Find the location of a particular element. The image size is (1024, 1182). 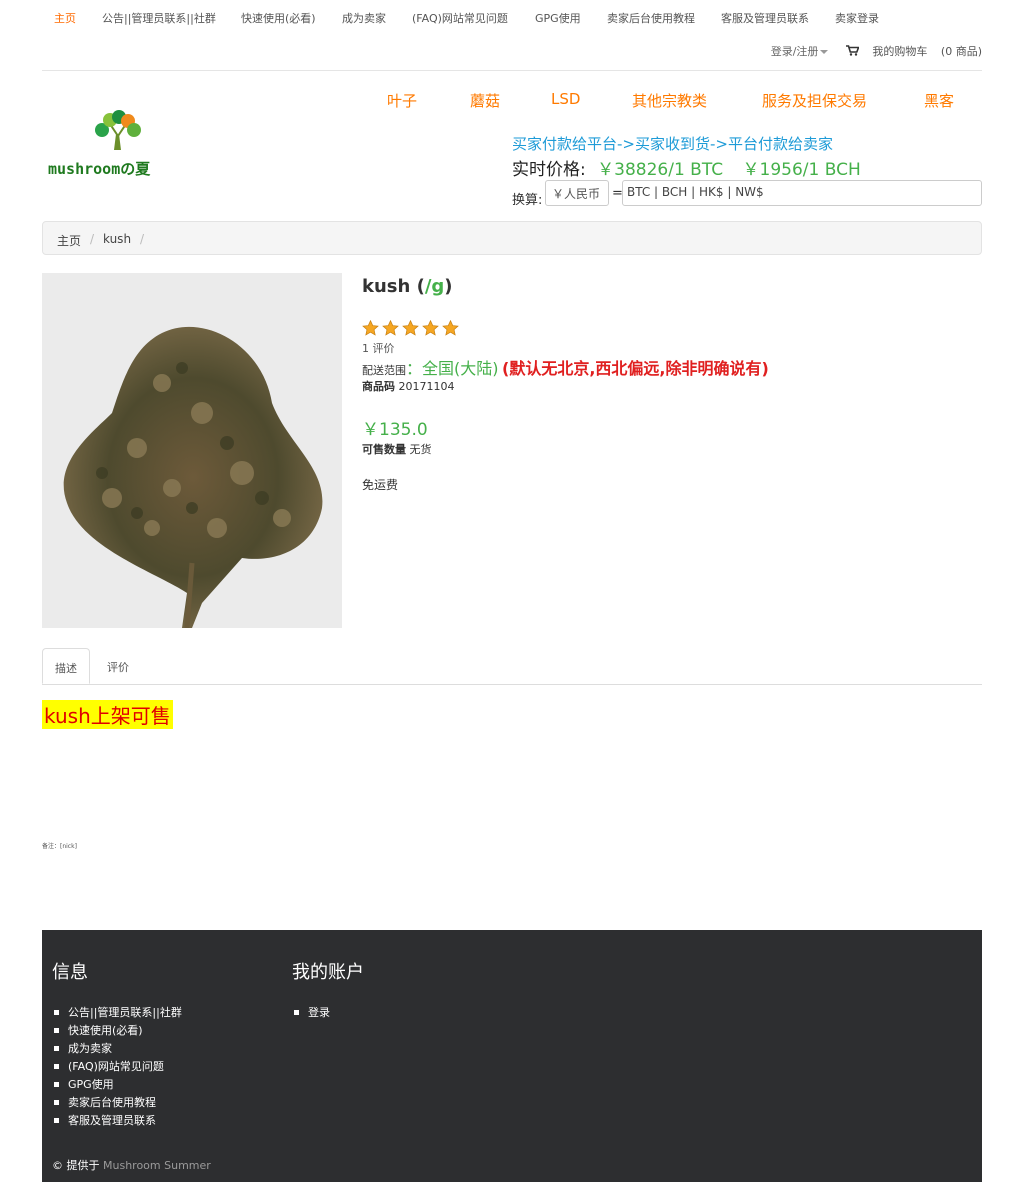

shipping-range: 配送范围：全国(大陆) (默认无北京,西北偏远,除非明确说有) is located at coordinates (565, 367).